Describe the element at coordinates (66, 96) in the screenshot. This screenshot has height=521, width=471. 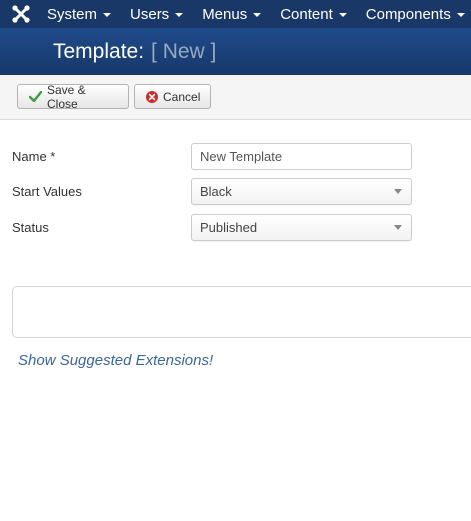
I see `save-close-label: Save & Close` at that location.